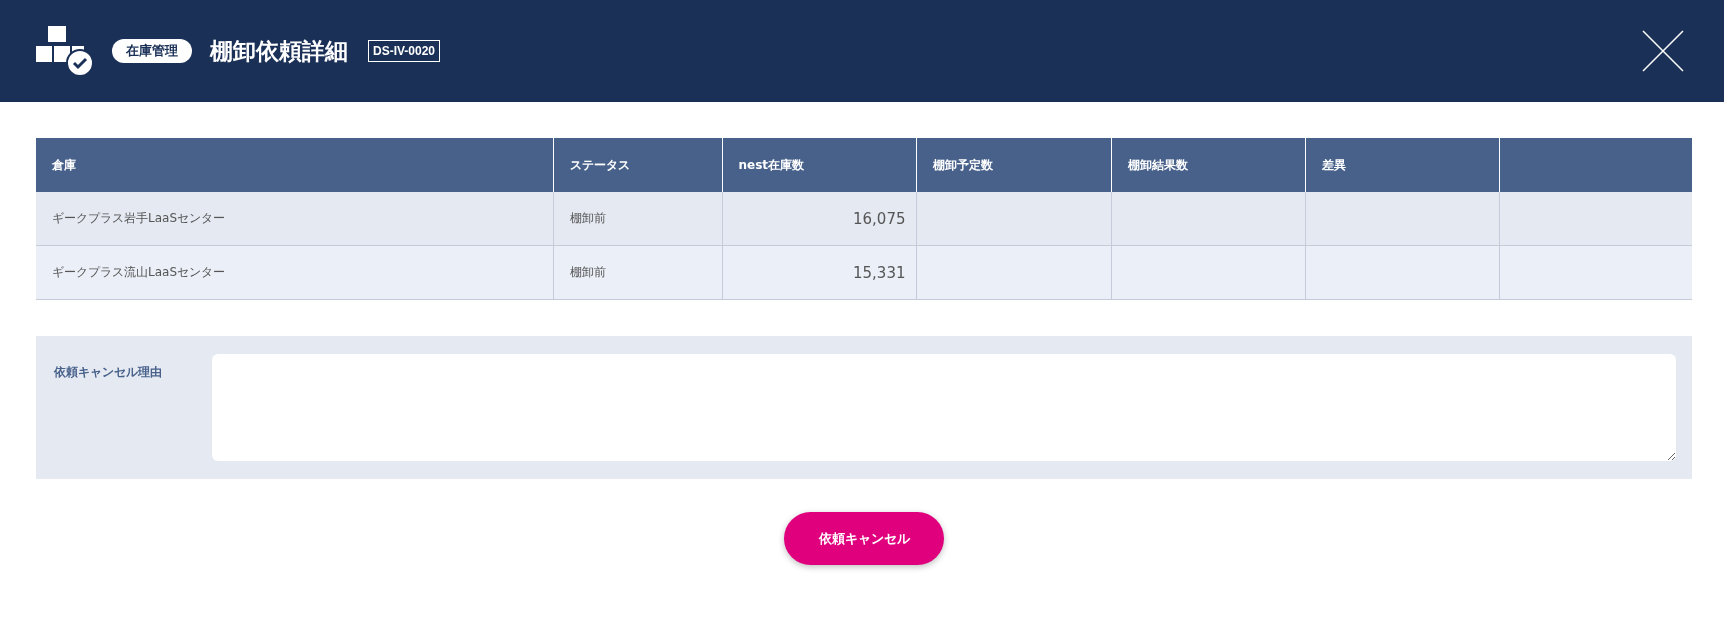 The width and height of the screenshot is (1724, 638). What do you see at coordinates (1402, 165) in the screenshot?
I see `column-header: 差異` at bounding box center [1402, 165].